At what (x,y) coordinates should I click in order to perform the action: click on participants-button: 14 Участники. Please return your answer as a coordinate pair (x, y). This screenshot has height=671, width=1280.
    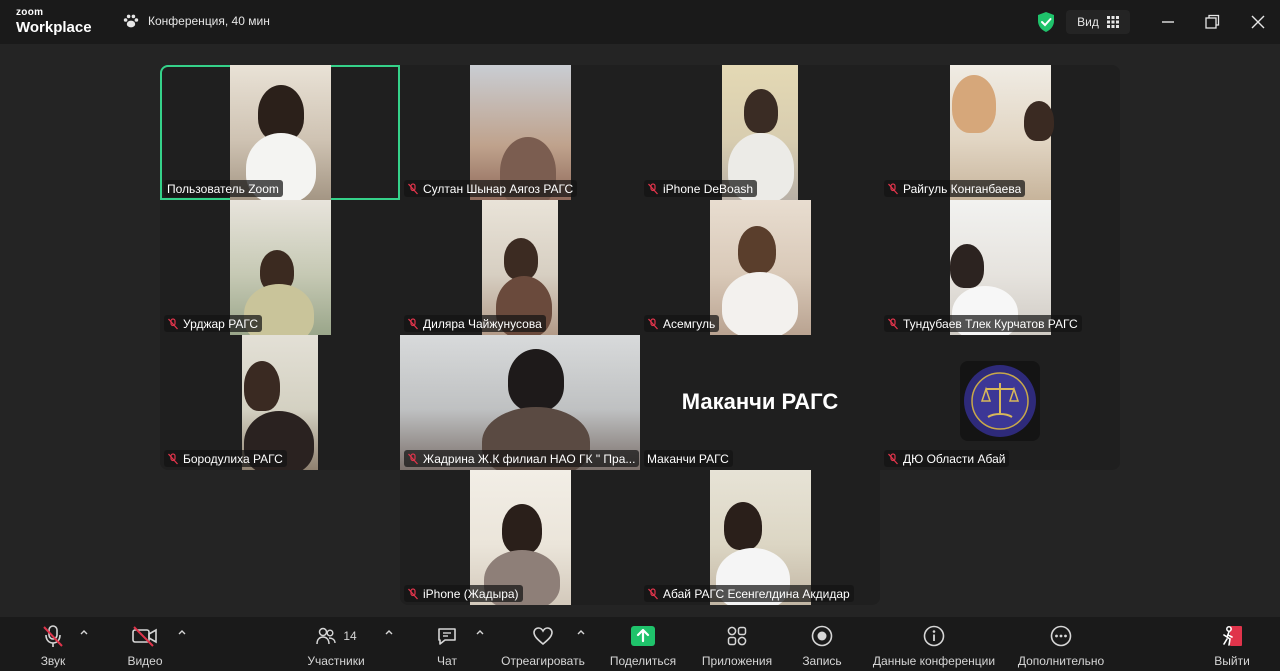
    Looking at the image, I should click on (336, 647).